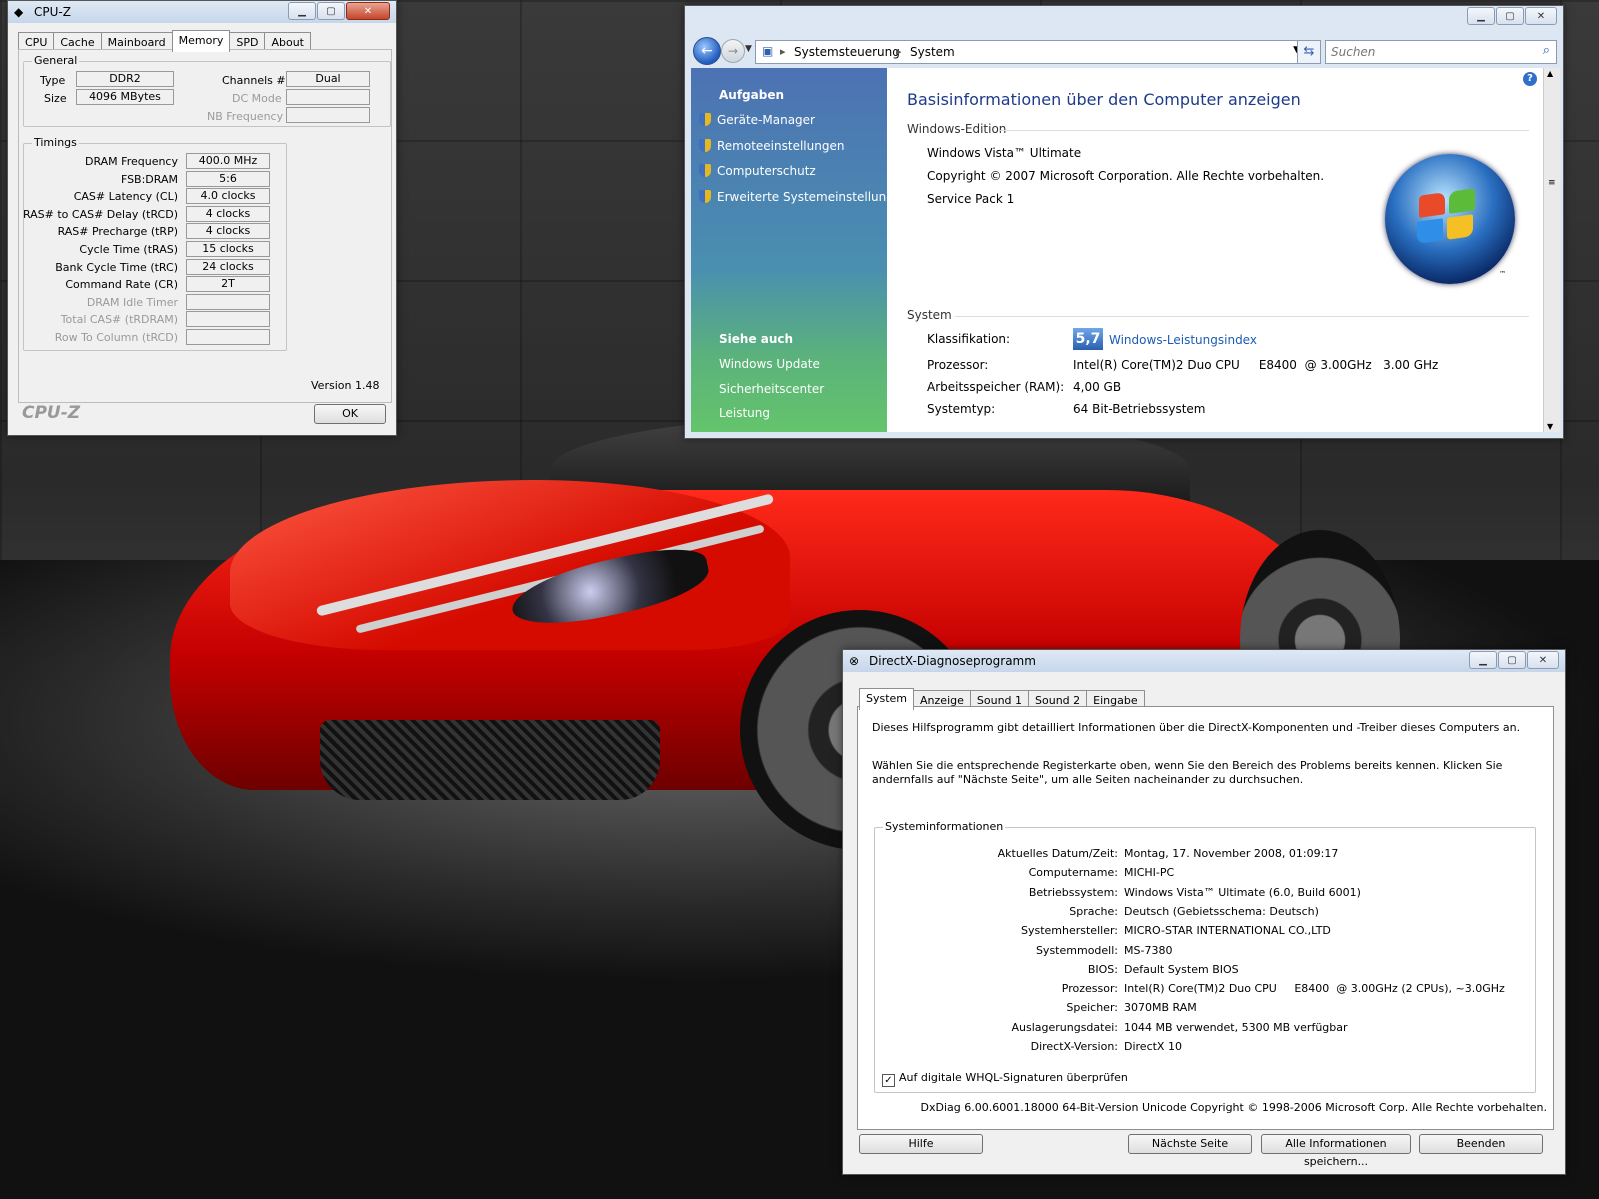 The image size is (1599, 1199). I want to click on windows-logo-flag-green, so click(1462, 201).